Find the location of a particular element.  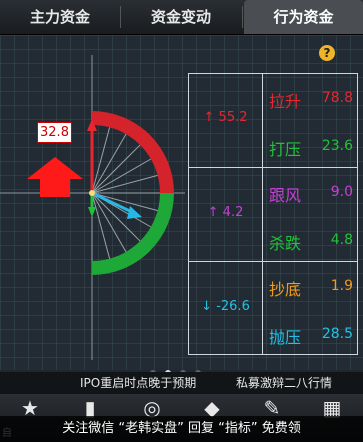

big-red-arrow-icon is located at coordinates (55, 177).